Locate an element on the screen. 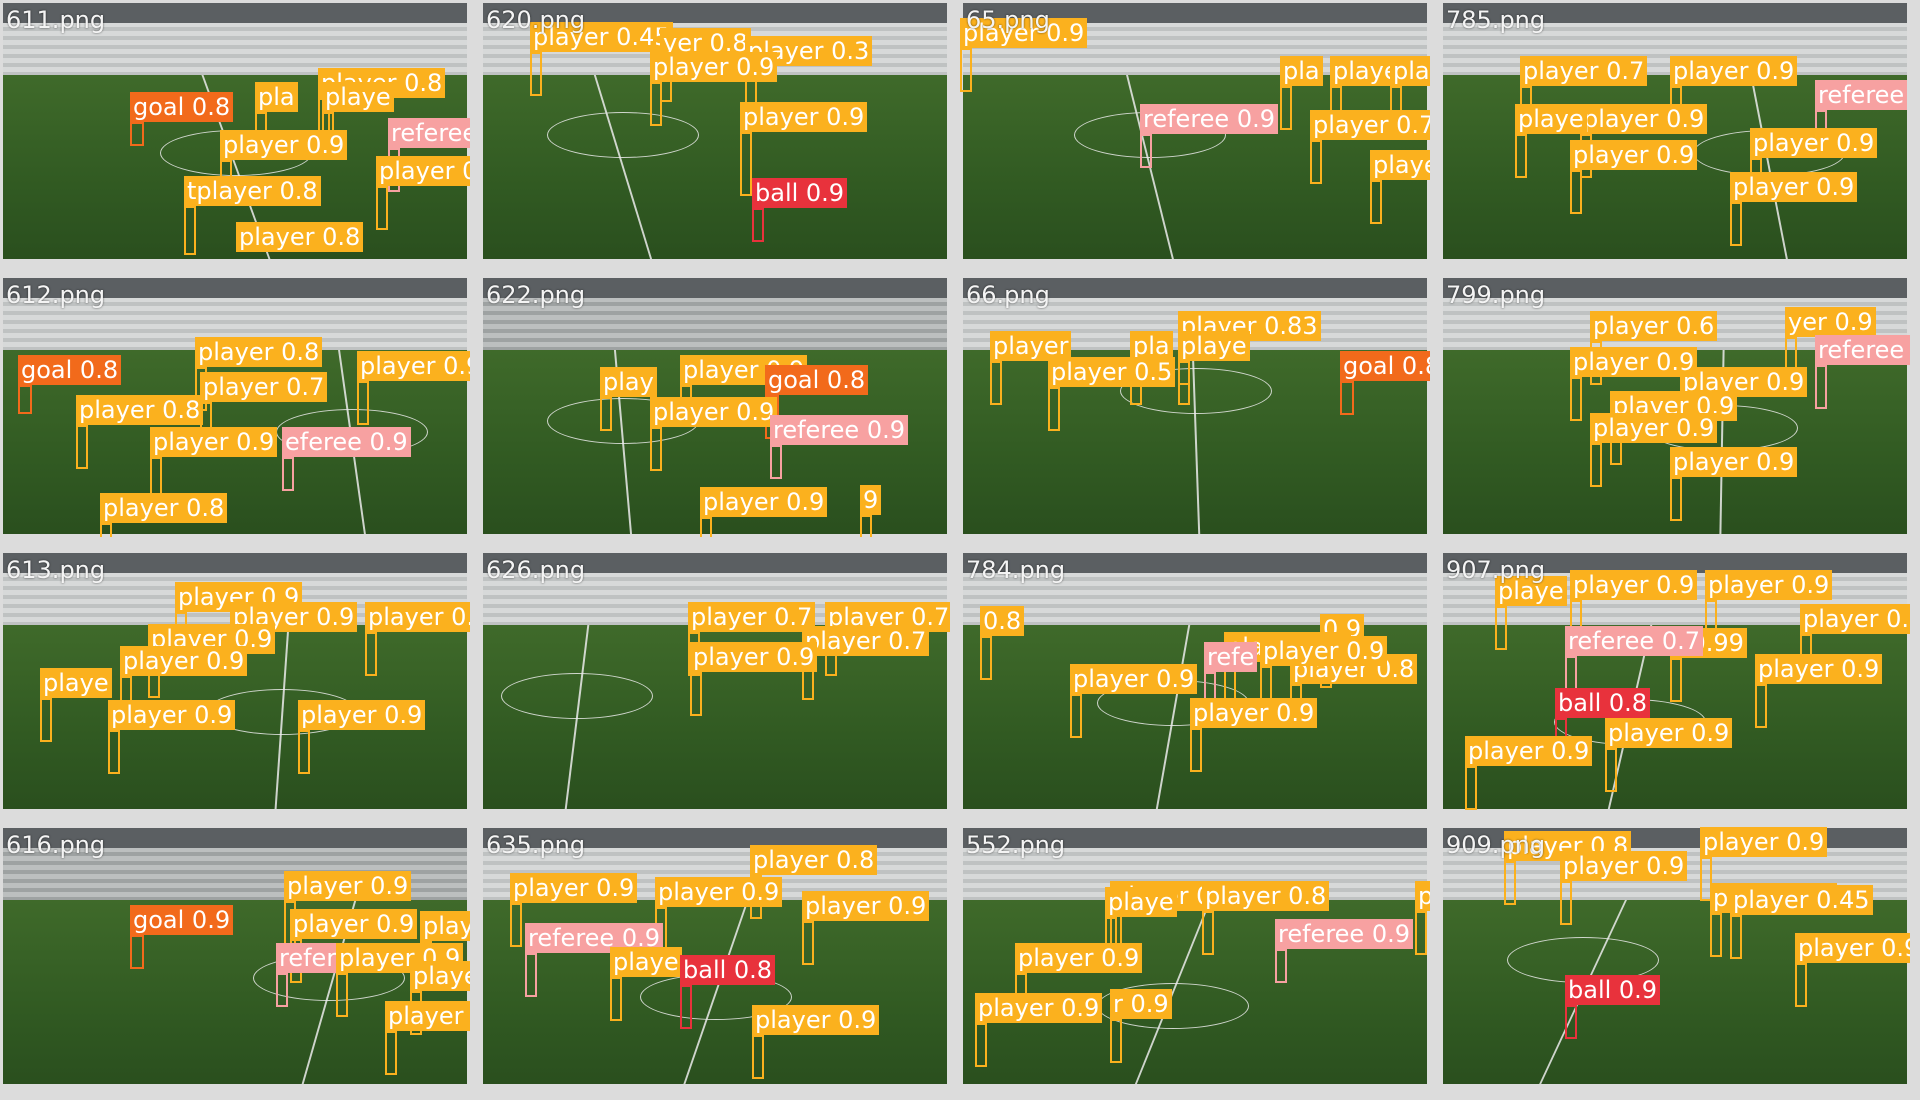 This screenshot has width=1920, height=1100. image-filename: 785.png is located at coordinates (1496, 20).